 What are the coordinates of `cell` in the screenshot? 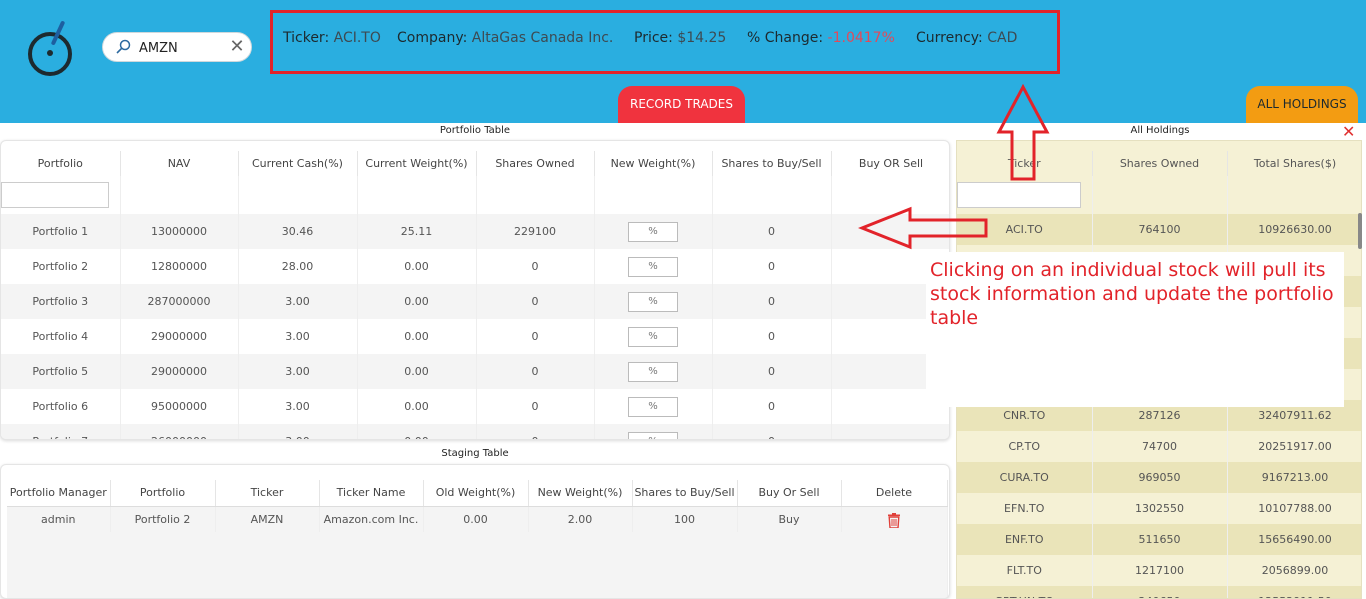 It's located at (890, 431).